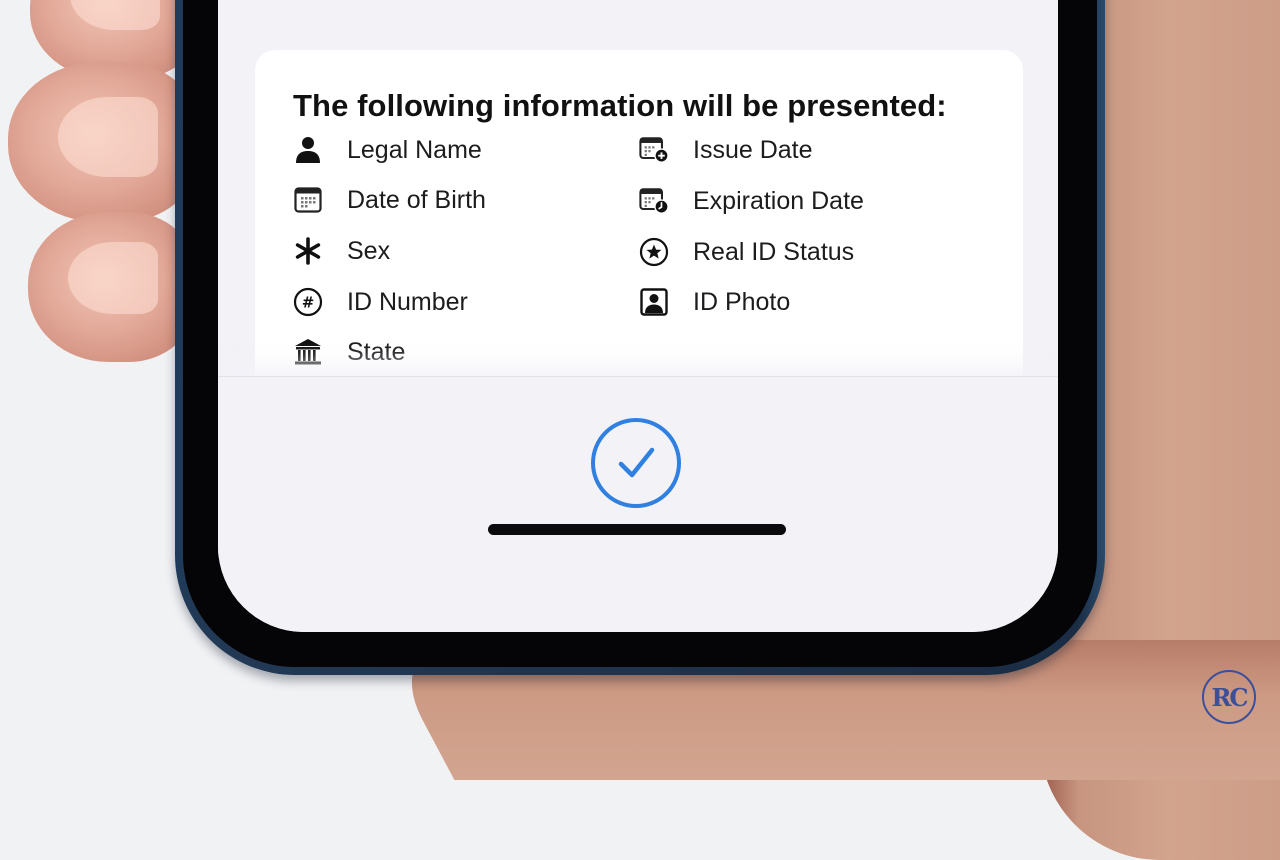 The height and width of the screenshot is (860, 1280). Describe the element at coordinates (369, 250) in the screenshot. I see `item-label: Sex` at that location.